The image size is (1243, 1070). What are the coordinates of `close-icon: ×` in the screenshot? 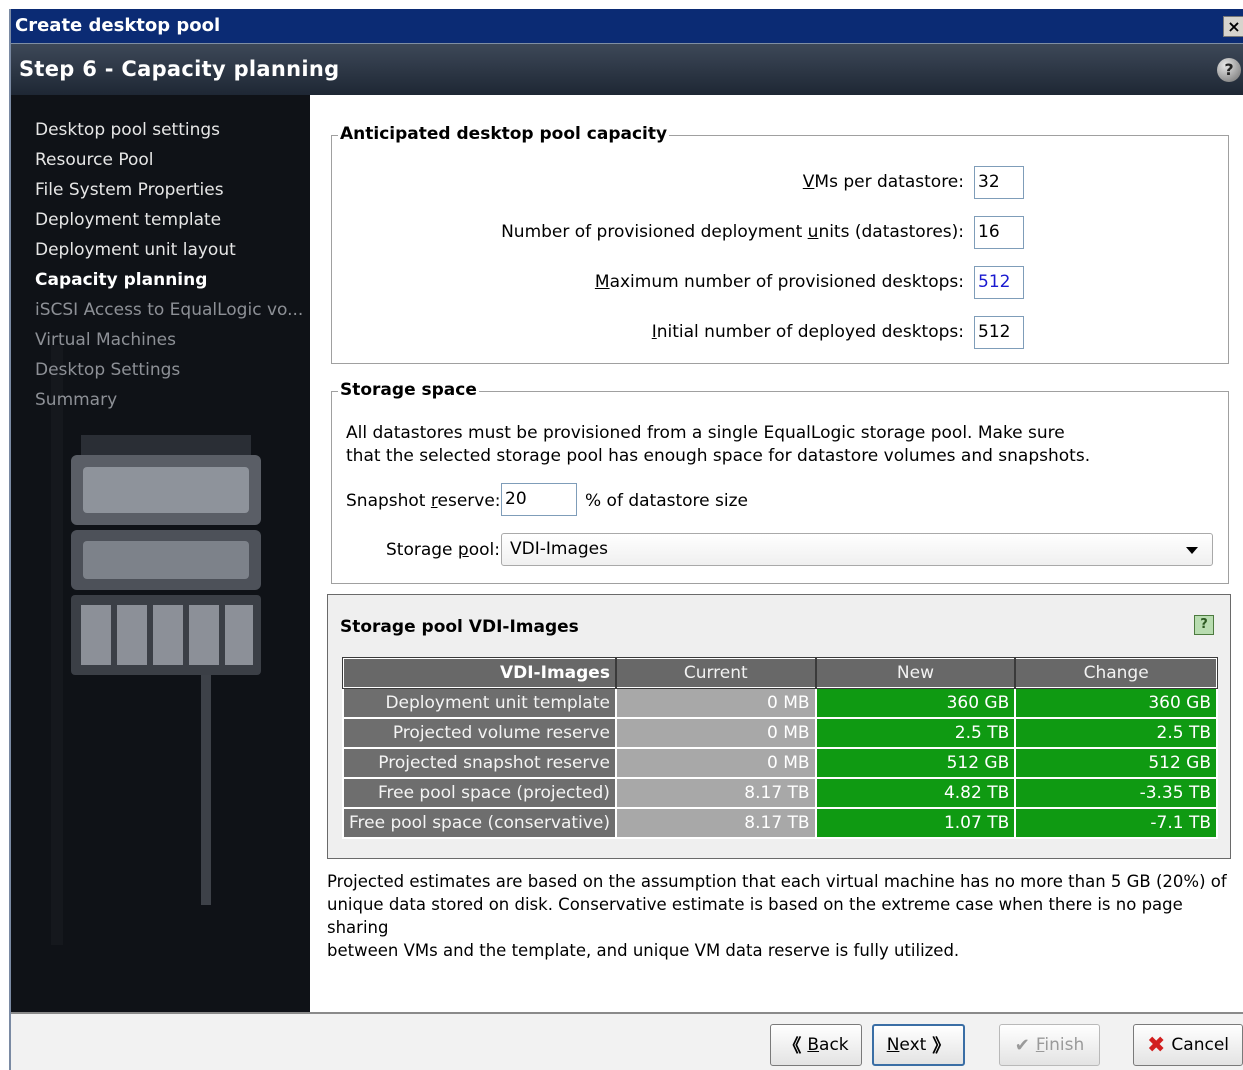 It's located at (1233, 26).